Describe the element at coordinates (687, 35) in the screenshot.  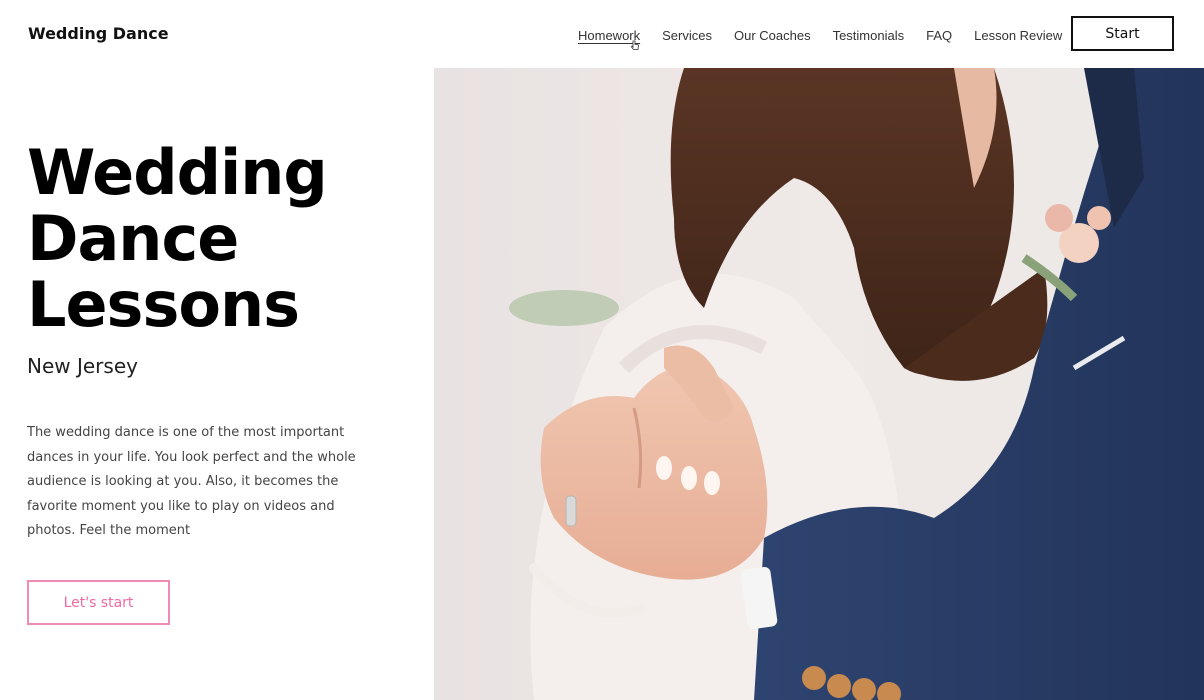
I see `nav-services: Services` at that location.